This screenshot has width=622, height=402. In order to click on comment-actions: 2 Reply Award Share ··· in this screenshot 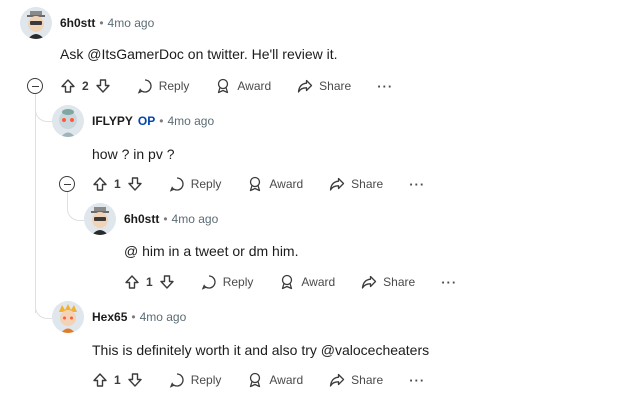, I will do `click(226, 86)`.